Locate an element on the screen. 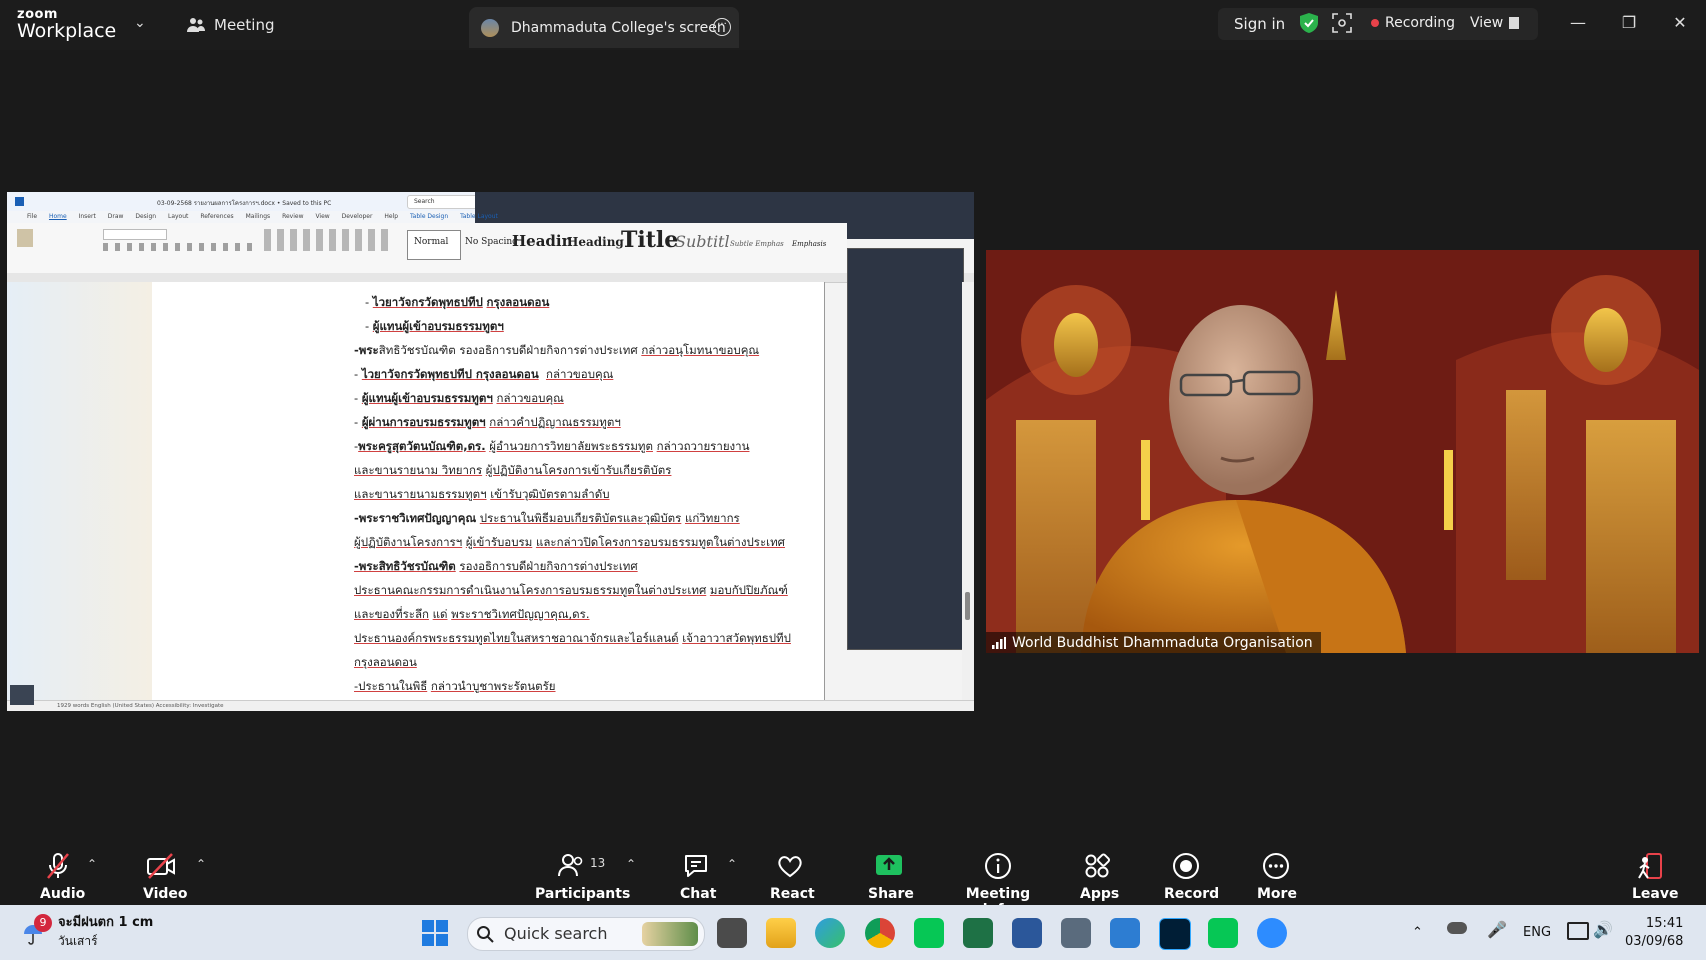  view-button: View is located at coordinates (1495, 23).